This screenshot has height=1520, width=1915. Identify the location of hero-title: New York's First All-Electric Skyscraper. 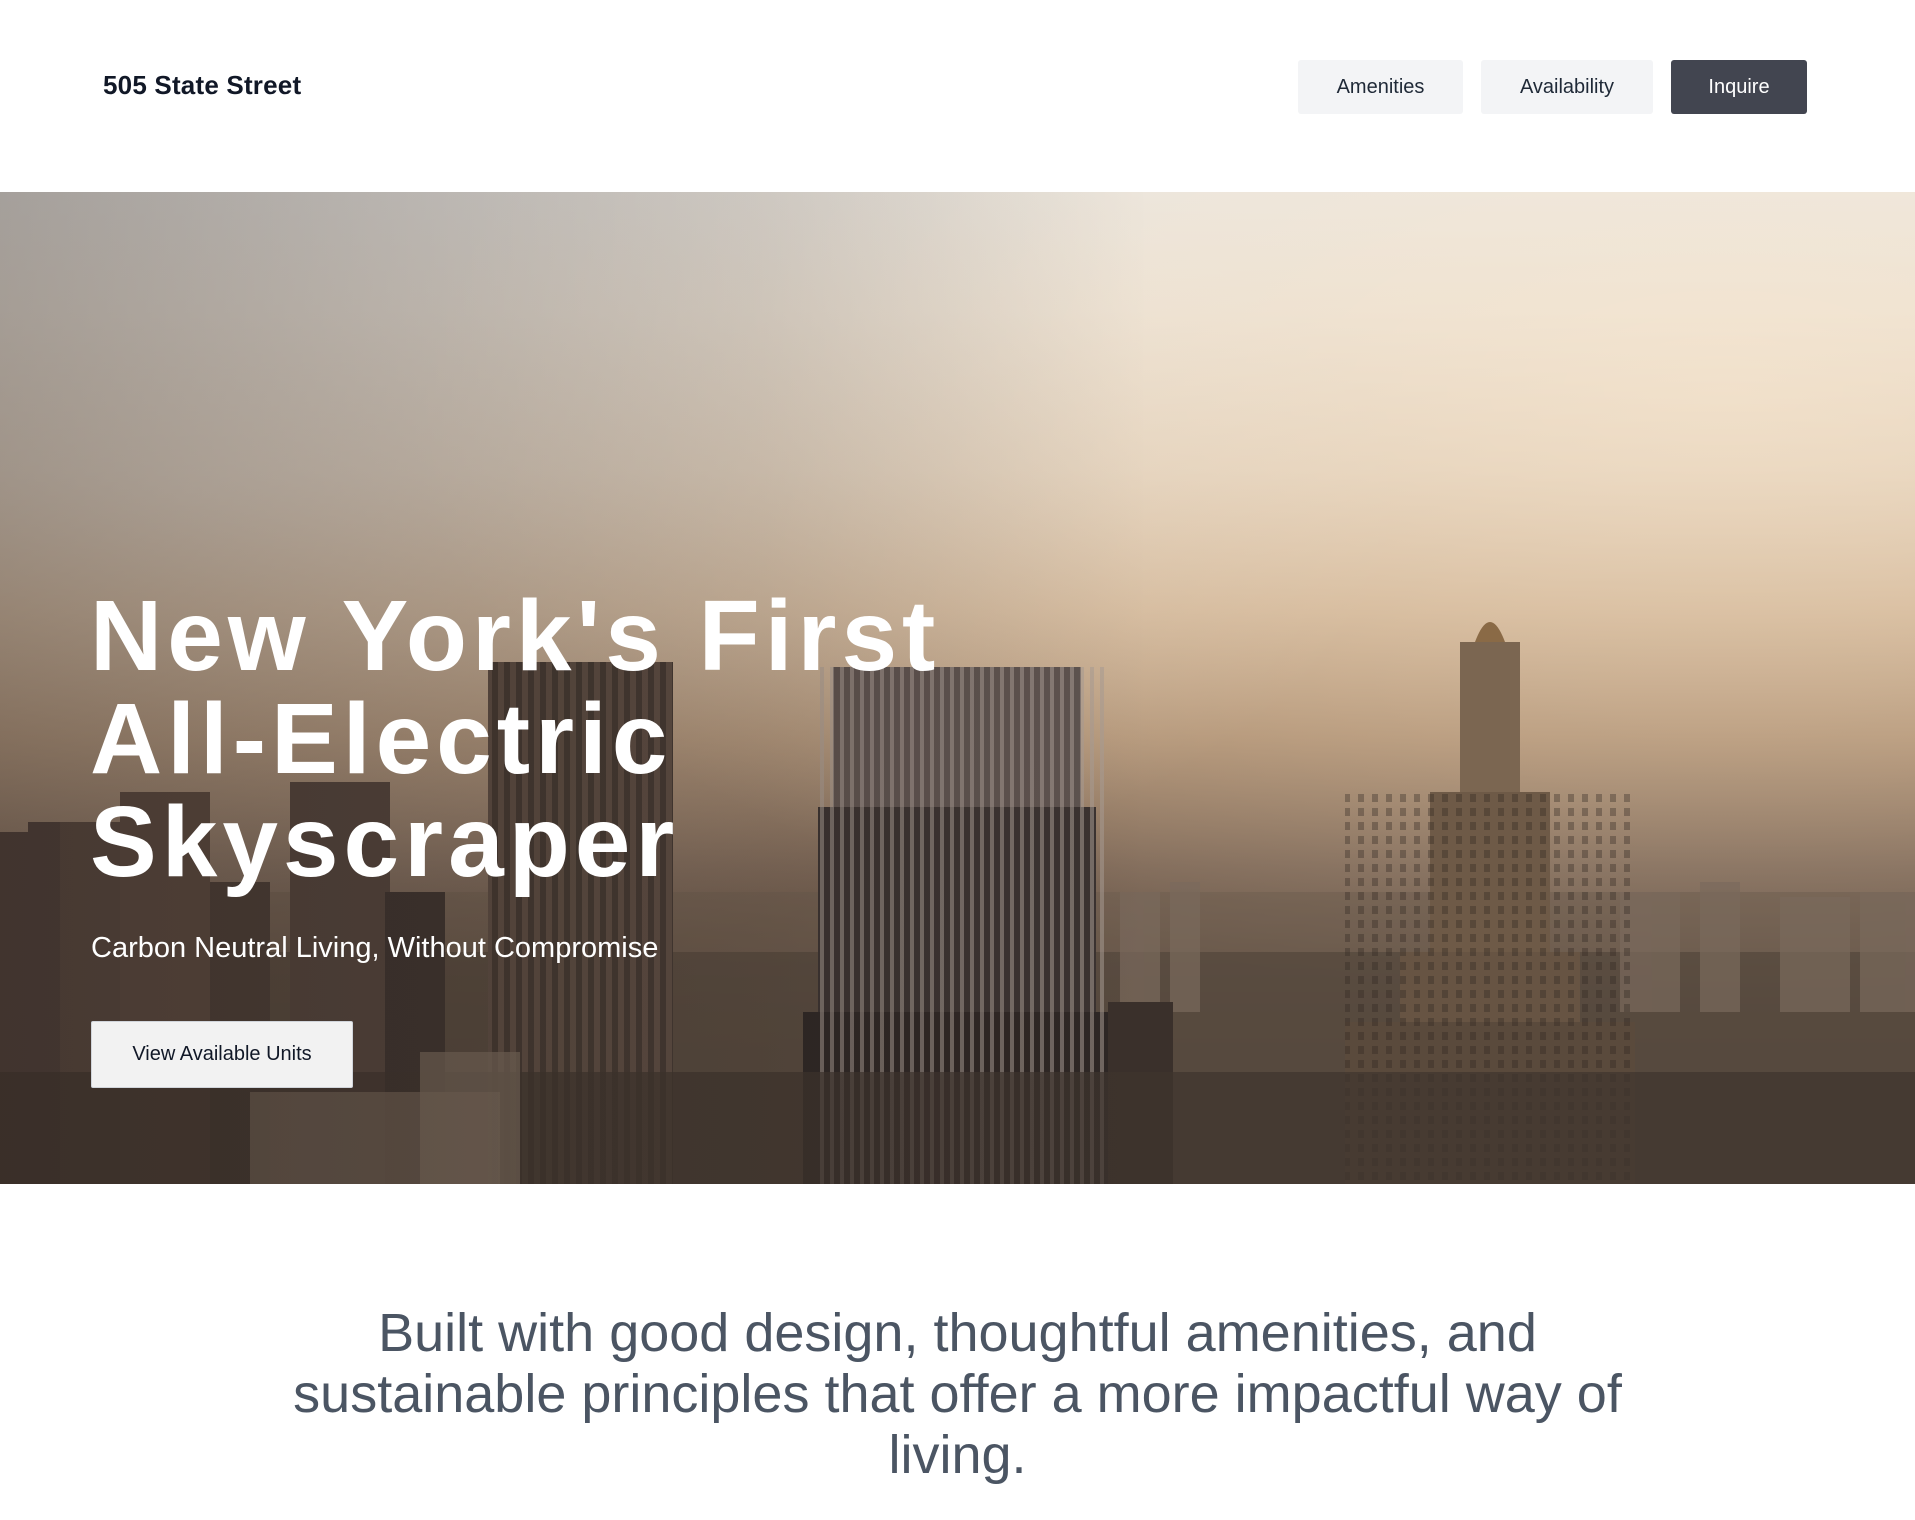
(565, 739).